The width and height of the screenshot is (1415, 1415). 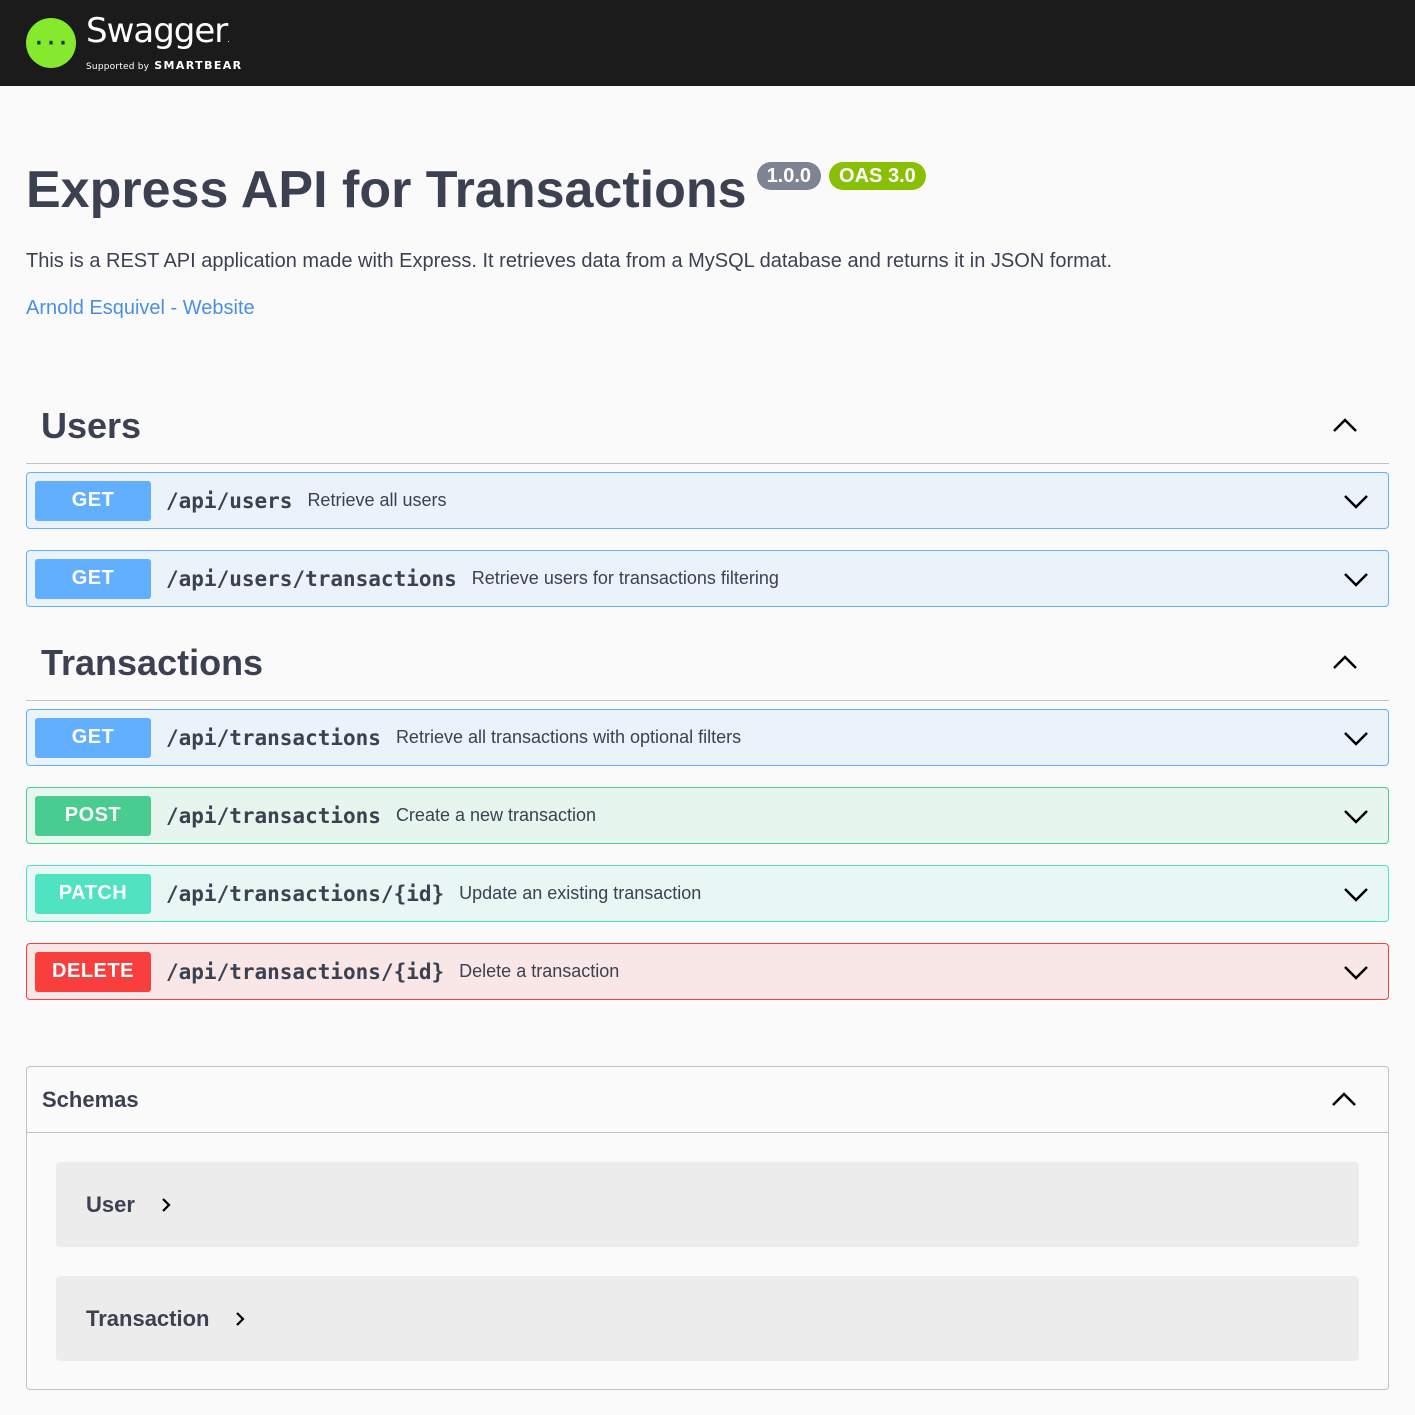 I want to click on schemas-title: Schemas, so click(x=90, y=1099).